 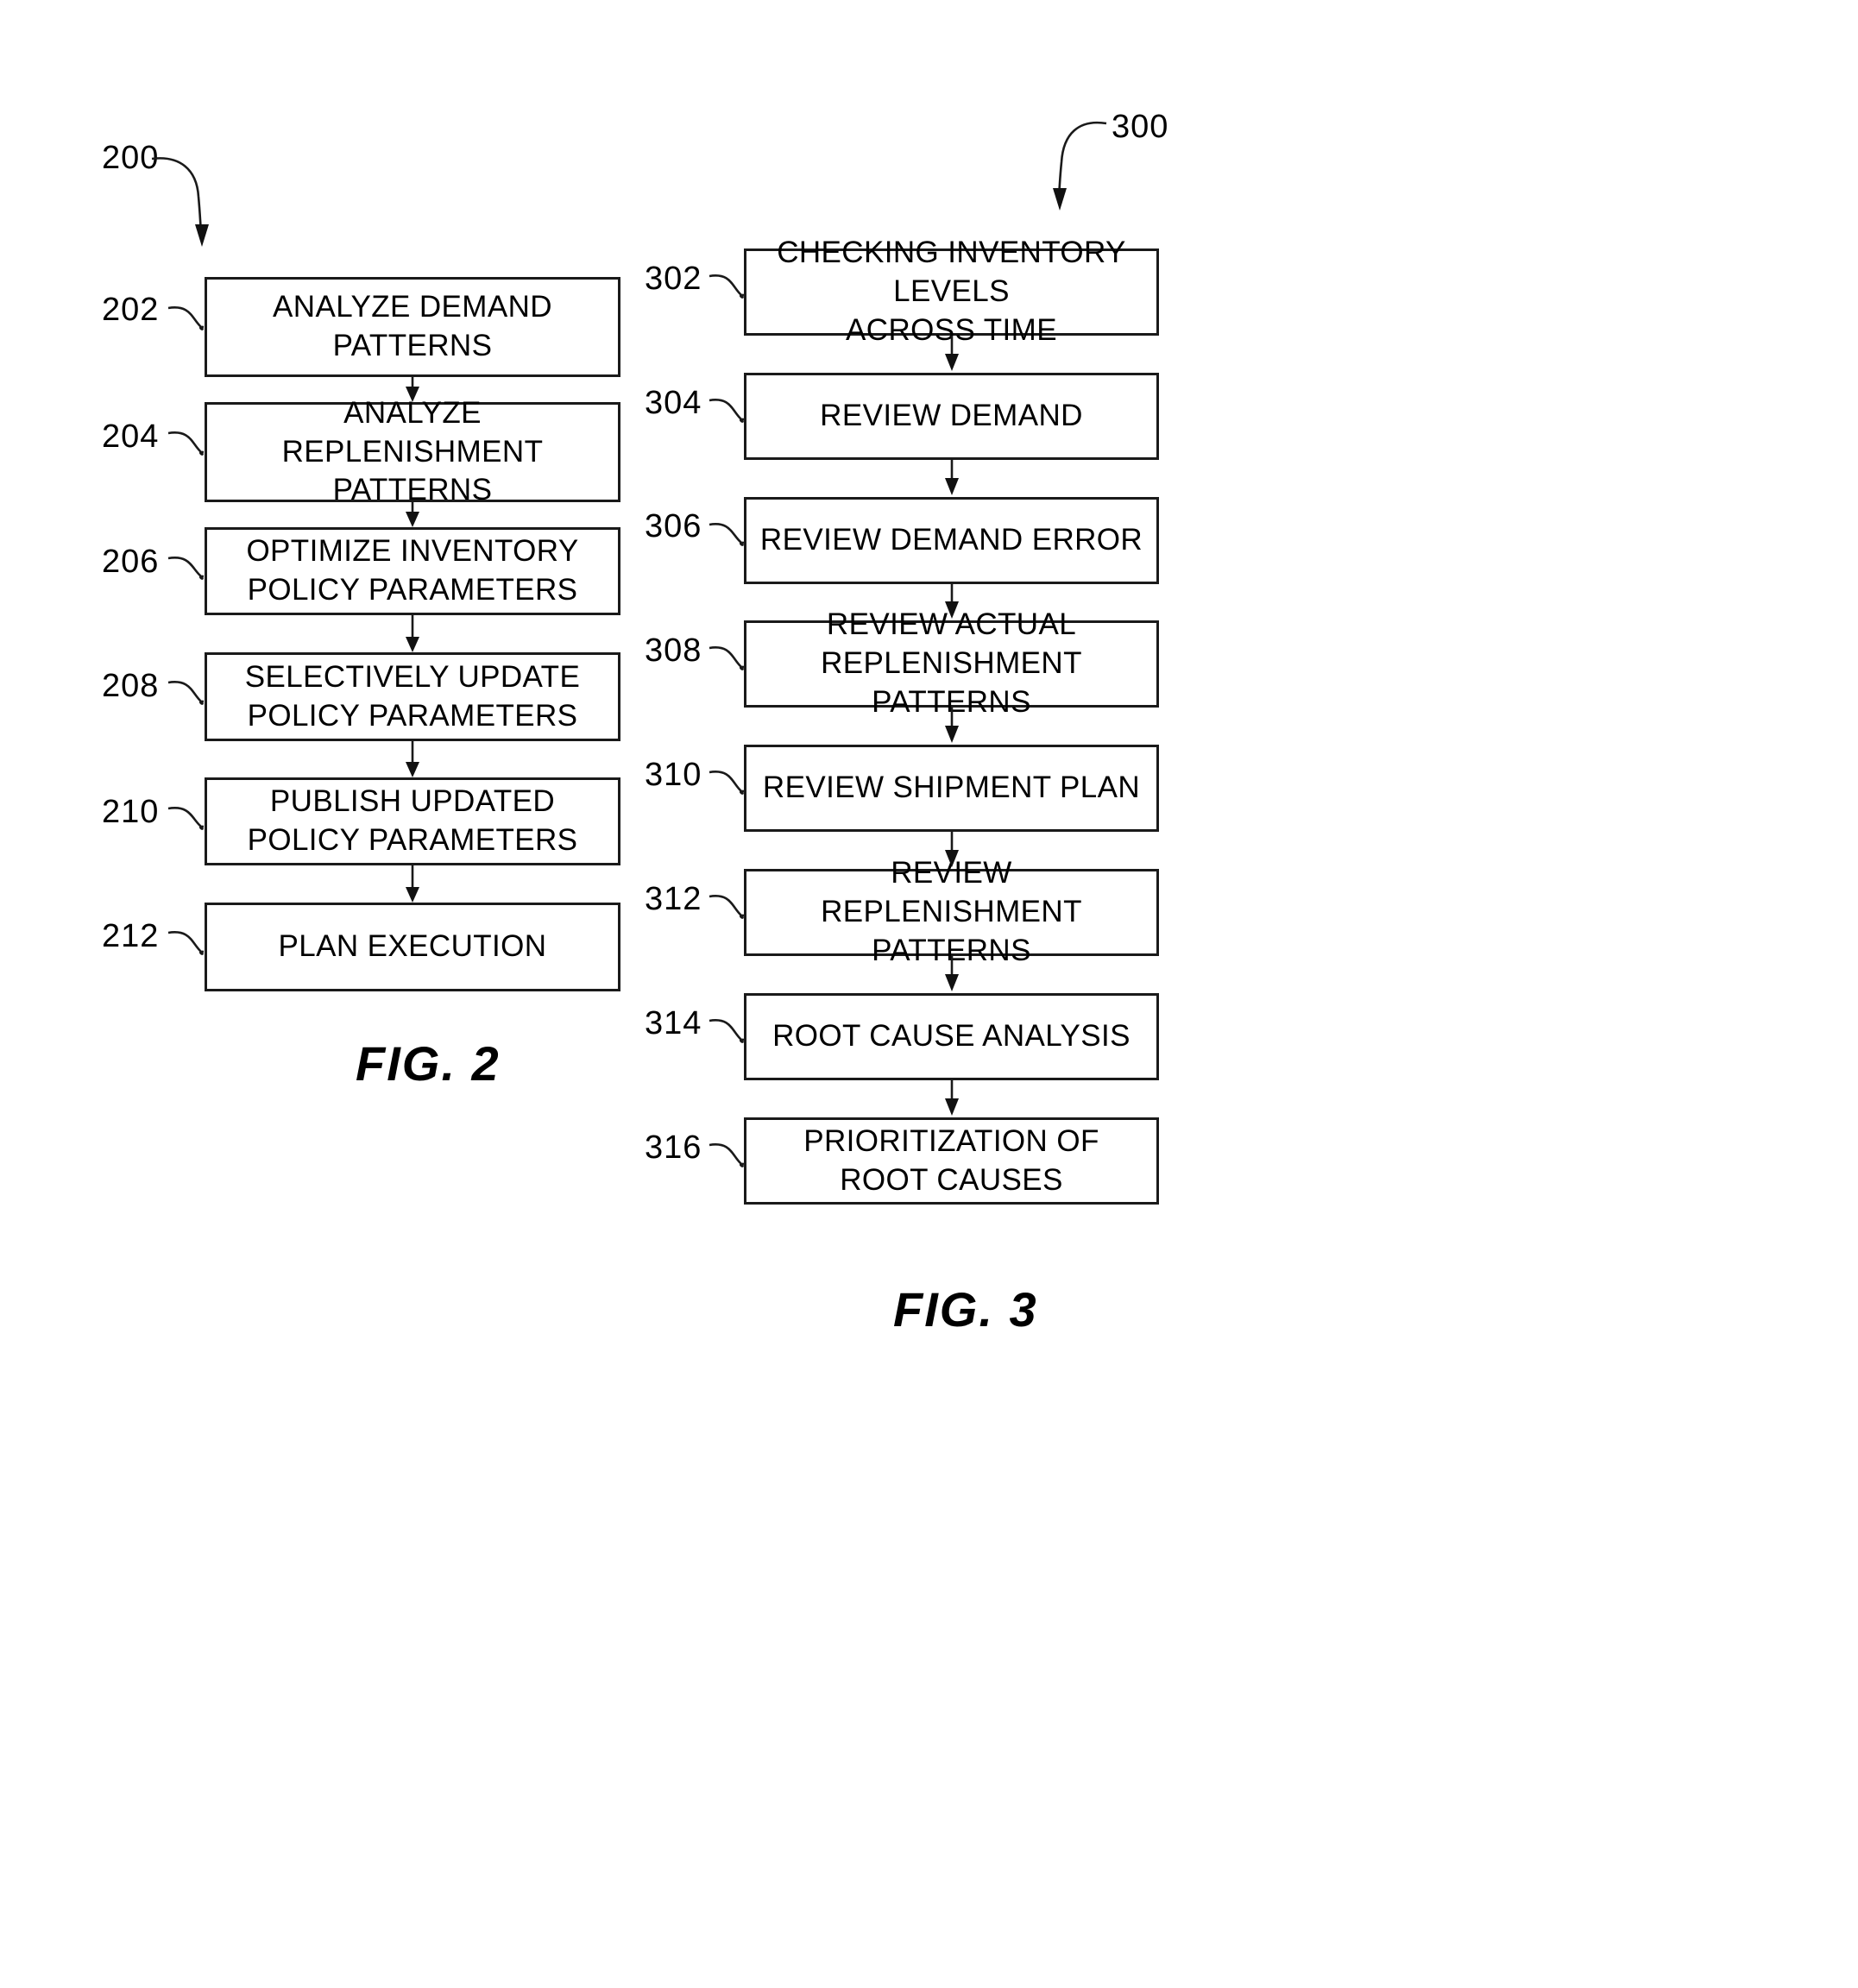 I want to click on step-reference-numeral-204: 204, so click(x=131, y=436).